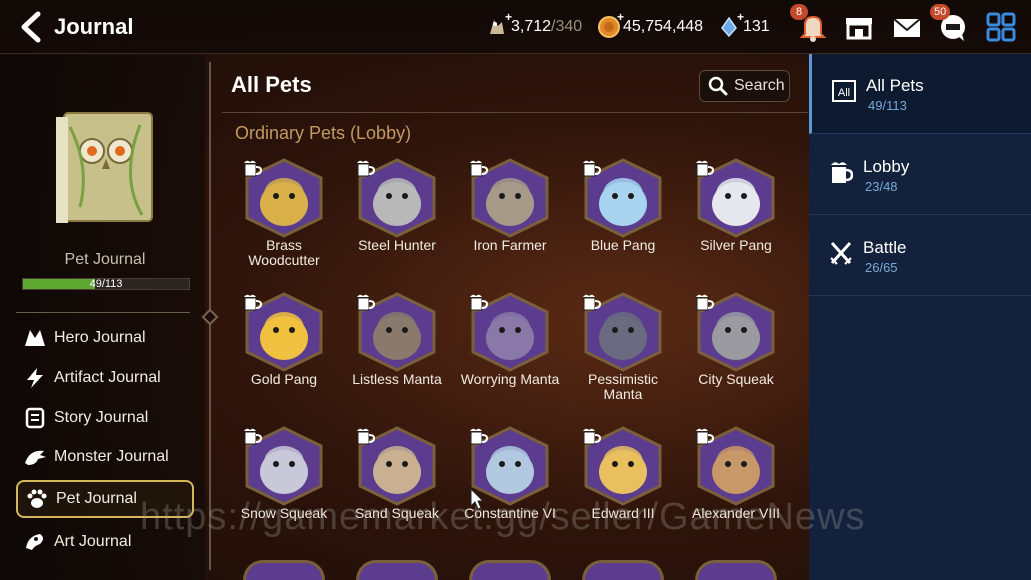 This screenshot has height=580, width=1031. What do you see at coordinates (895, 85) in the screenshot?
I see `category-label: All Pets` at bounding box center [895, 85].